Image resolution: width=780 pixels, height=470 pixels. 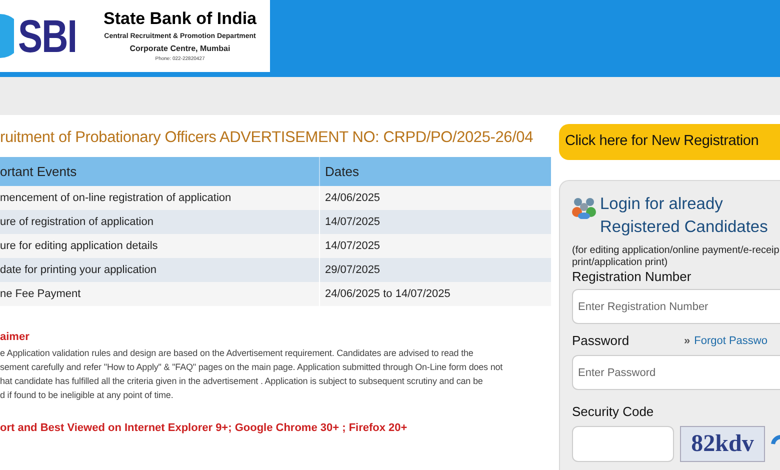 I want to click on login-title: Login for already Registered Candidates, so click(x=684, y=216).